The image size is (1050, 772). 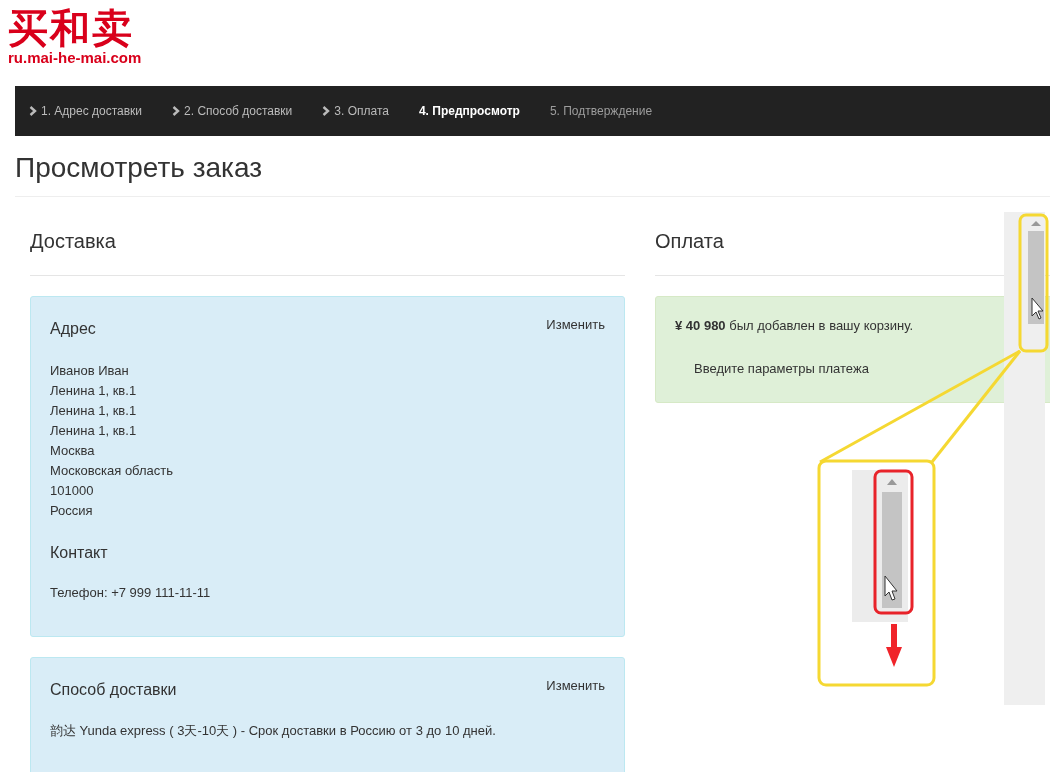 What do you see at coordinates (75, 58) in the screenshot?
I see `logo-domain: ru.mai-he-mai.com` at bounding box center [75, 58].